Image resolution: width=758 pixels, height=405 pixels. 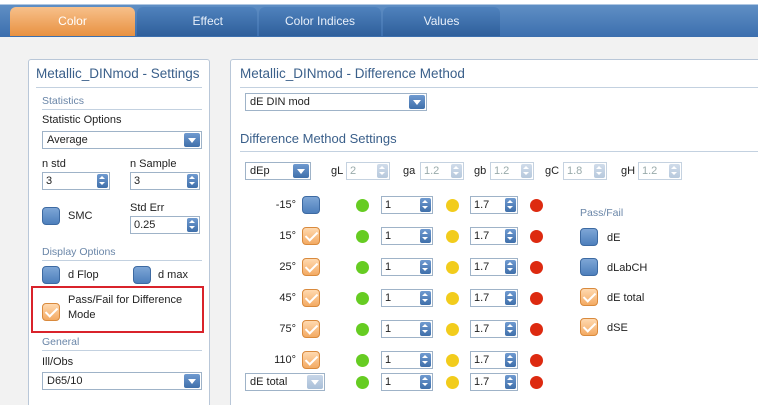 What do you see at coordinates (441, 21) in the screenshot?
I see `tab-values: Values` at bounding box center [441, 21].